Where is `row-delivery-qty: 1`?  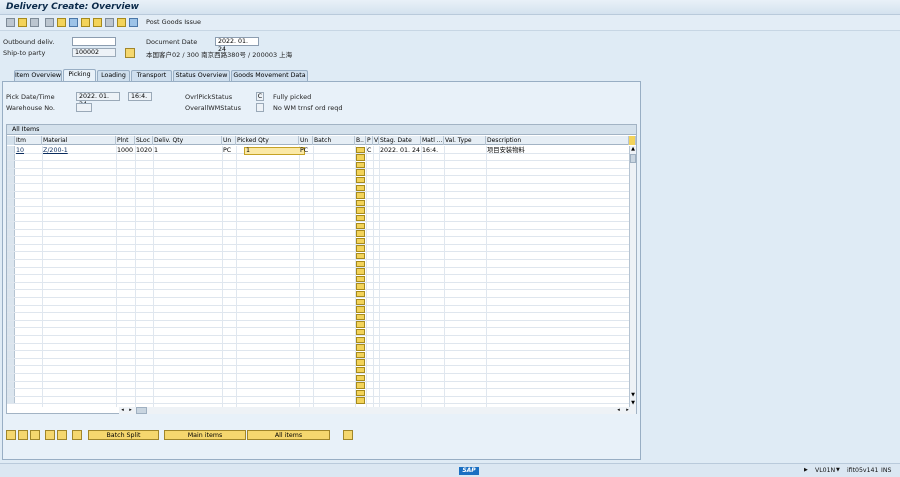 row-delivery-qty: 1 is located at coordinates (156, 151).